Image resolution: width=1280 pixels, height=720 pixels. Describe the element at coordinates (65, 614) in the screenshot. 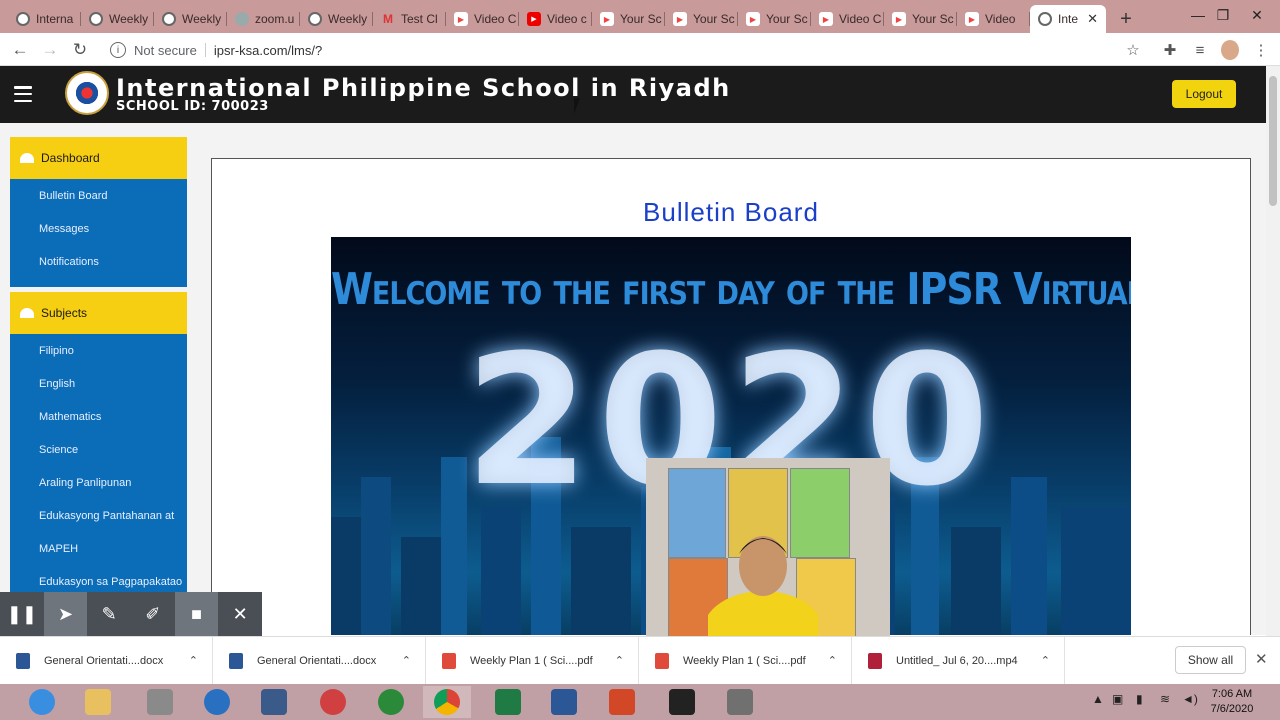

I see `pointer-icon: ➤` at that location.